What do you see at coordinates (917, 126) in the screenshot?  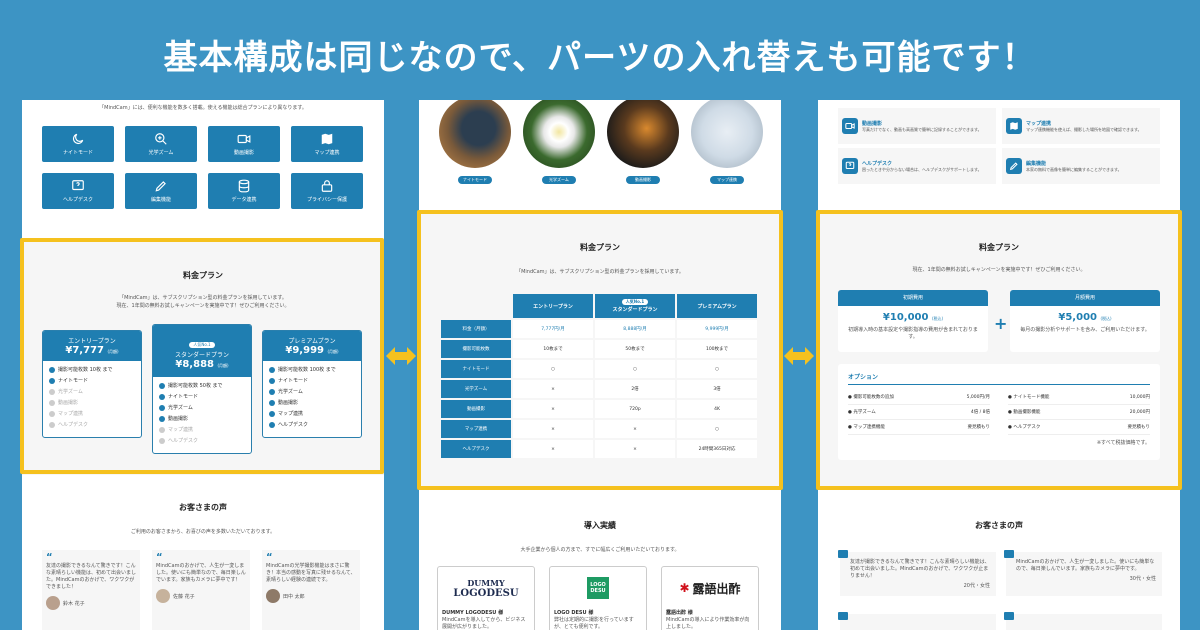 I see `feature-card-video: 動画撮影 写真だけでなく、動画も高画質で簡単に記録することができます。` at bounding box center [917, 126].